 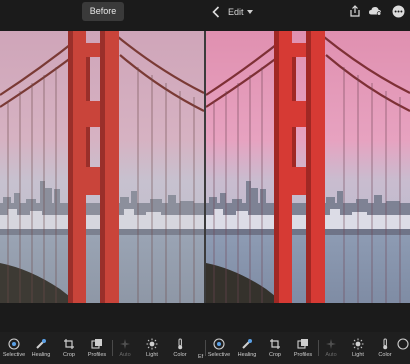 I want to click on caret-down-icon, so click(x=249, y=12).